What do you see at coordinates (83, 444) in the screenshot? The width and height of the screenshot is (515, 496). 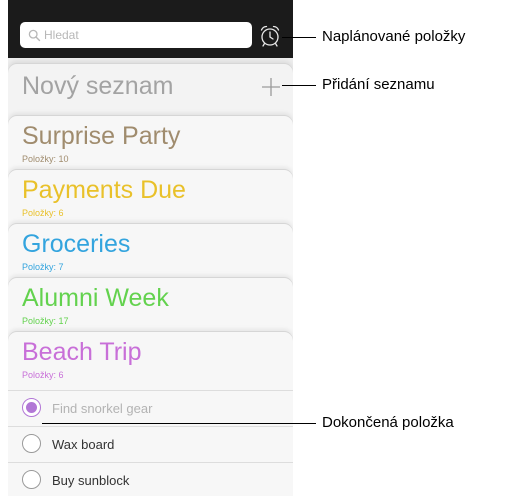 I see `reminder-text: Wax board` at bounding box center [83, 444].